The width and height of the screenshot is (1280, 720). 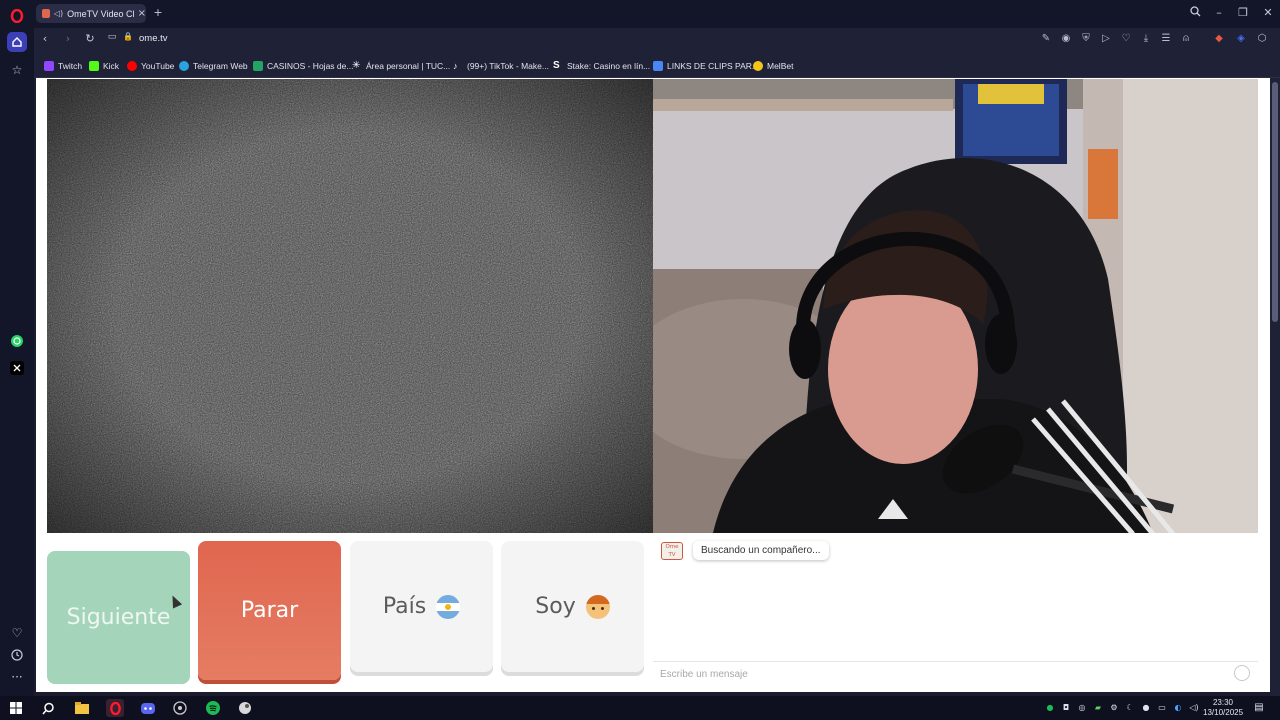 What do you see at coordinates (1126, 40) in the screenshot?
I see `bookmark-heart-icon: ♡` at bounding box center [1126, 40].